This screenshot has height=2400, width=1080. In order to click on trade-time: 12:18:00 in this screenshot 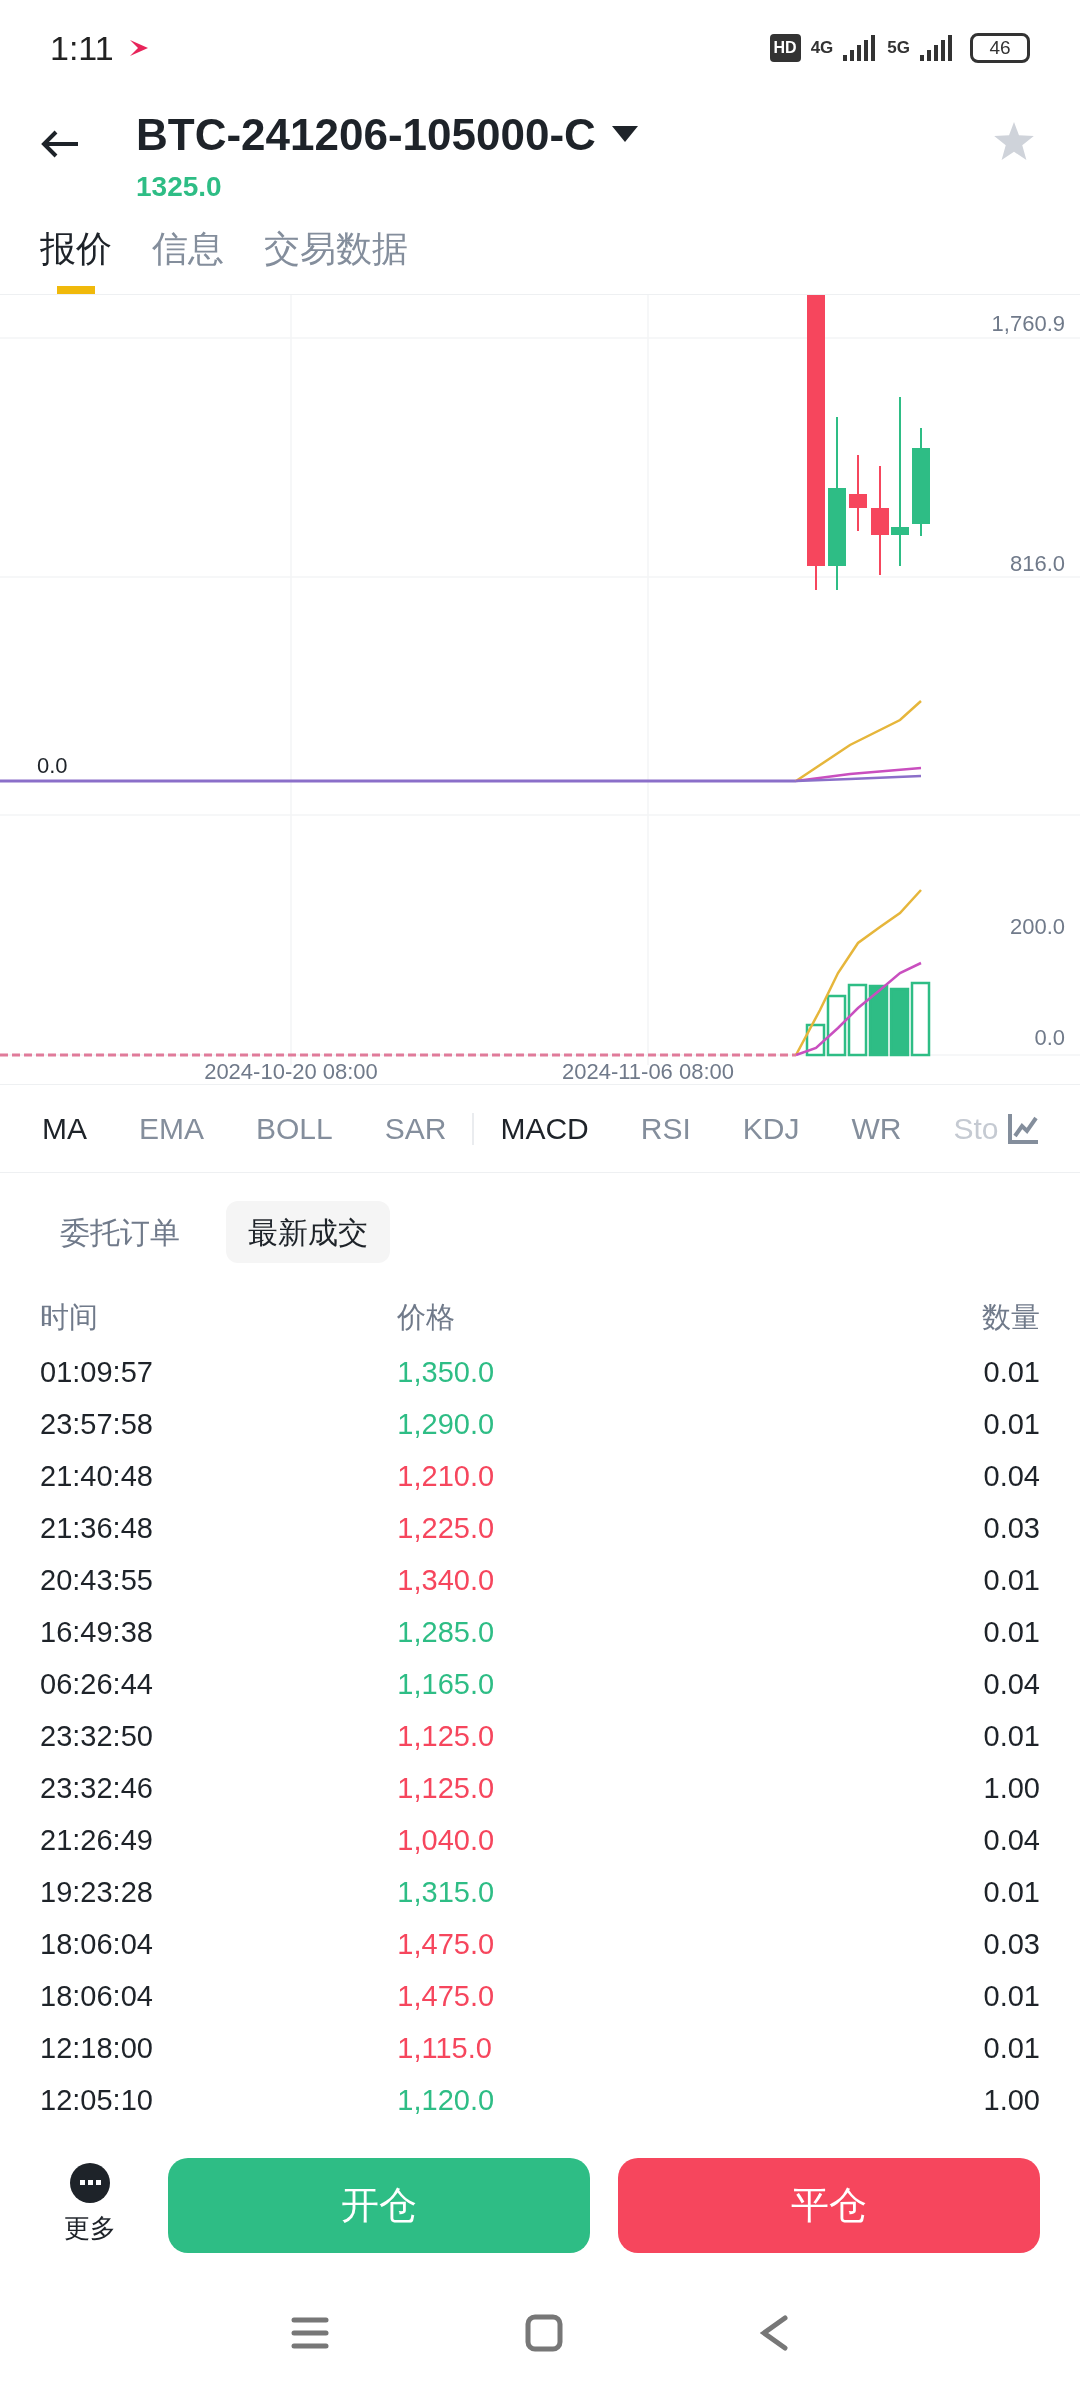, I will do `click(97, 2049)`.